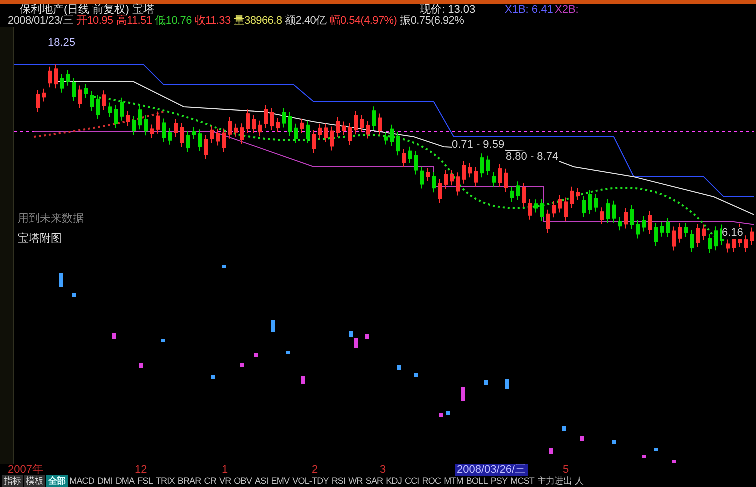 This screenshot has width=756, height=487. Describe the element at coordinates (145, 481) in the screenshot. I see `indicator-tab: FSL` at that location.